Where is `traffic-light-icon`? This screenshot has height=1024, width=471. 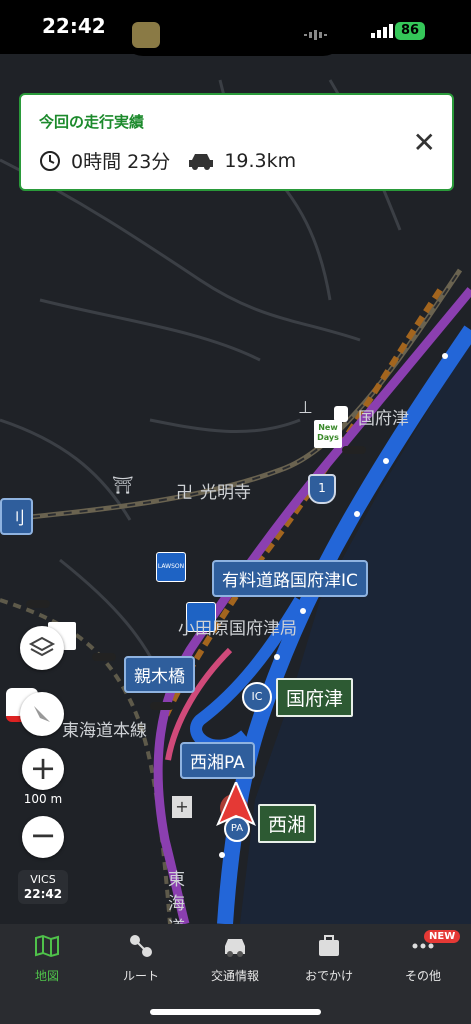
traffic-light-icon is located at coordinates (354, 450).